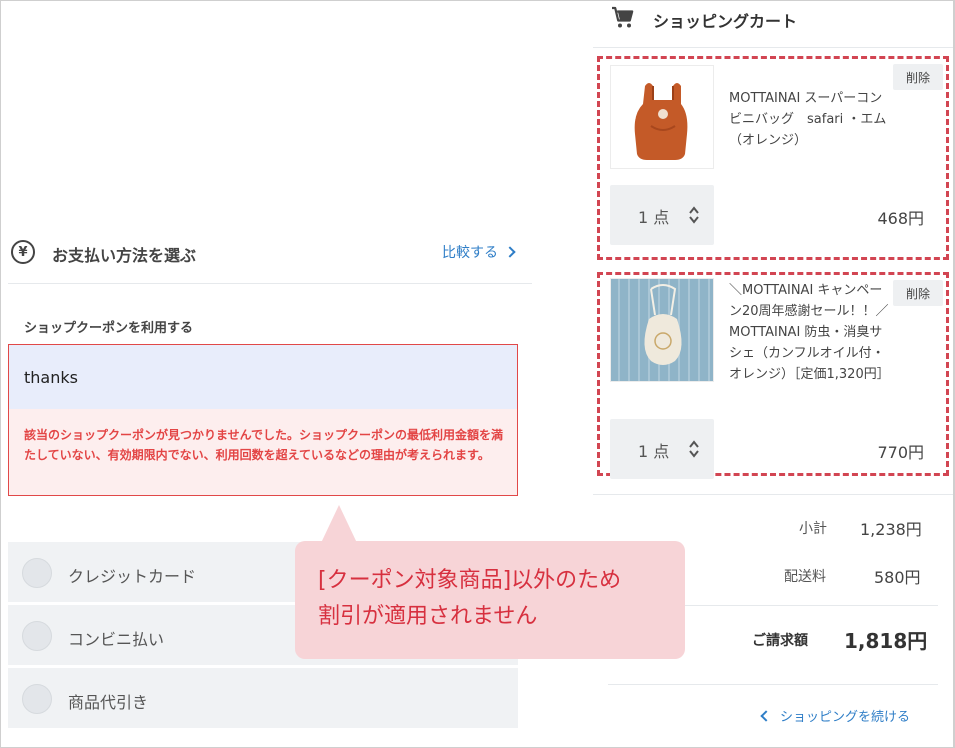  What do you see at coordinates (900, 218) in the screenshot?
I see `item-price: 468円` at bounding box center [900, 218].